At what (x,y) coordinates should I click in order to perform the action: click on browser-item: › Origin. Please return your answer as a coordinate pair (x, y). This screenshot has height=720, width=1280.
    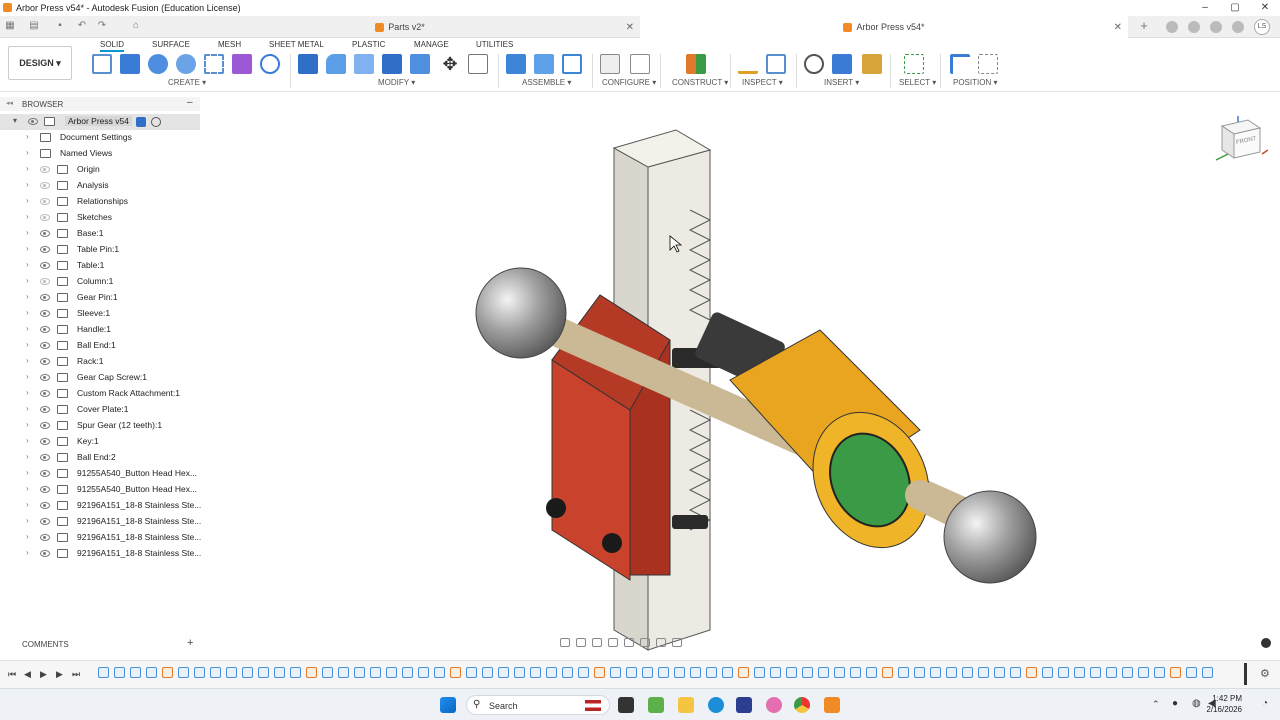
    Looking at the image, I should click on (100, 170).